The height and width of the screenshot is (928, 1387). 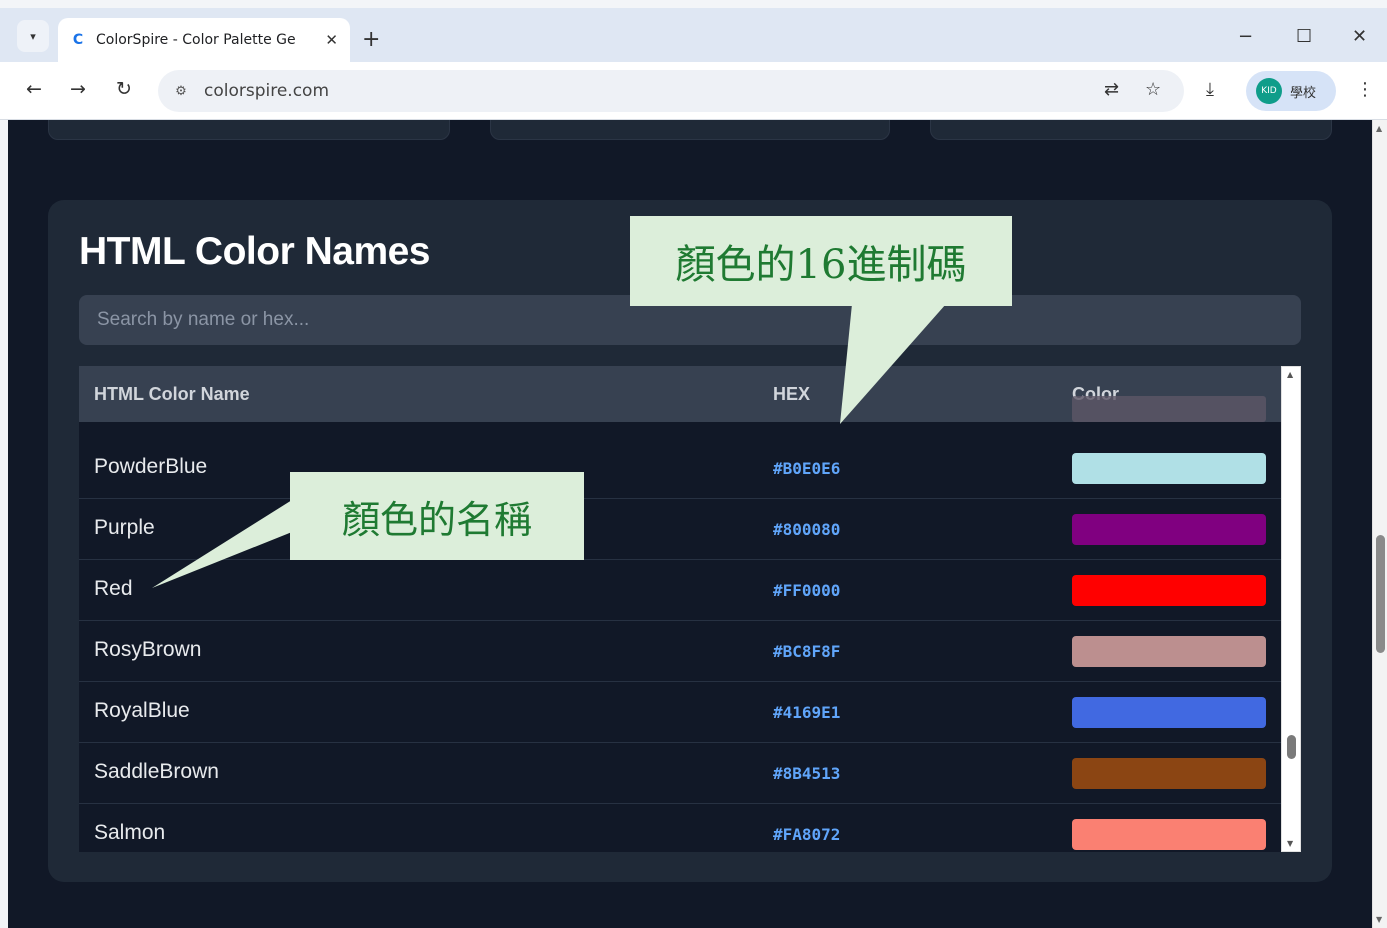 I want to click on page-scroll-up-arrow-icon: ▲, so click(x=1379, y=128).